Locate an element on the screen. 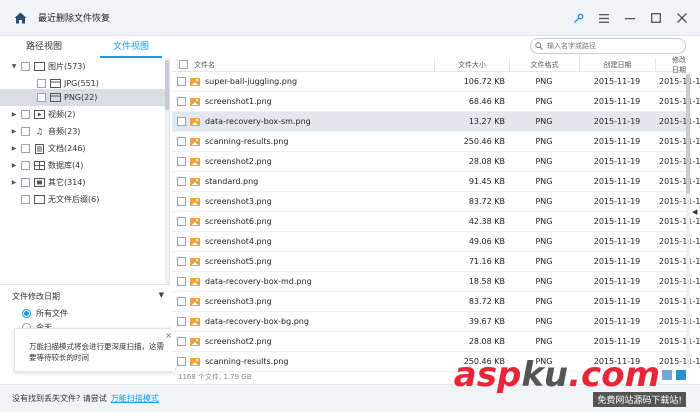  column-header-created: 创建日期 is located at coordinates (617, 64).